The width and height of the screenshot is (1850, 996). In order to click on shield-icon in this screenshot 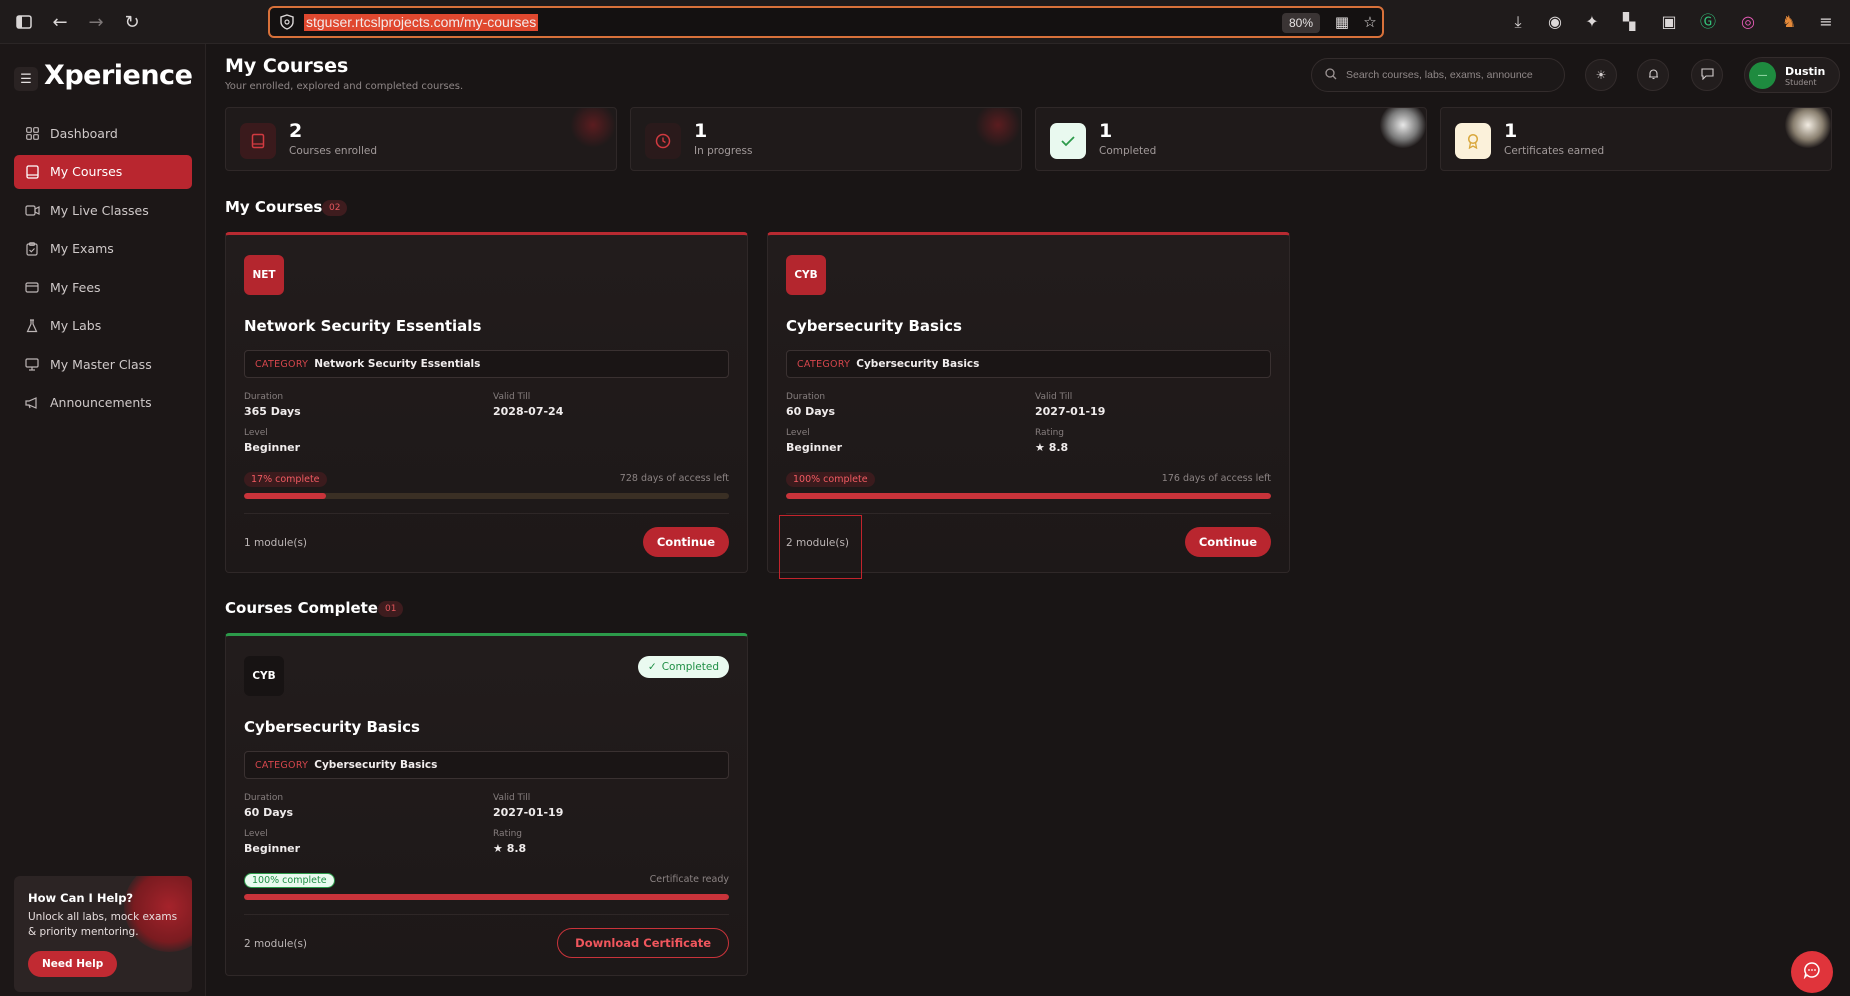, I will do `click(287, 22)`.